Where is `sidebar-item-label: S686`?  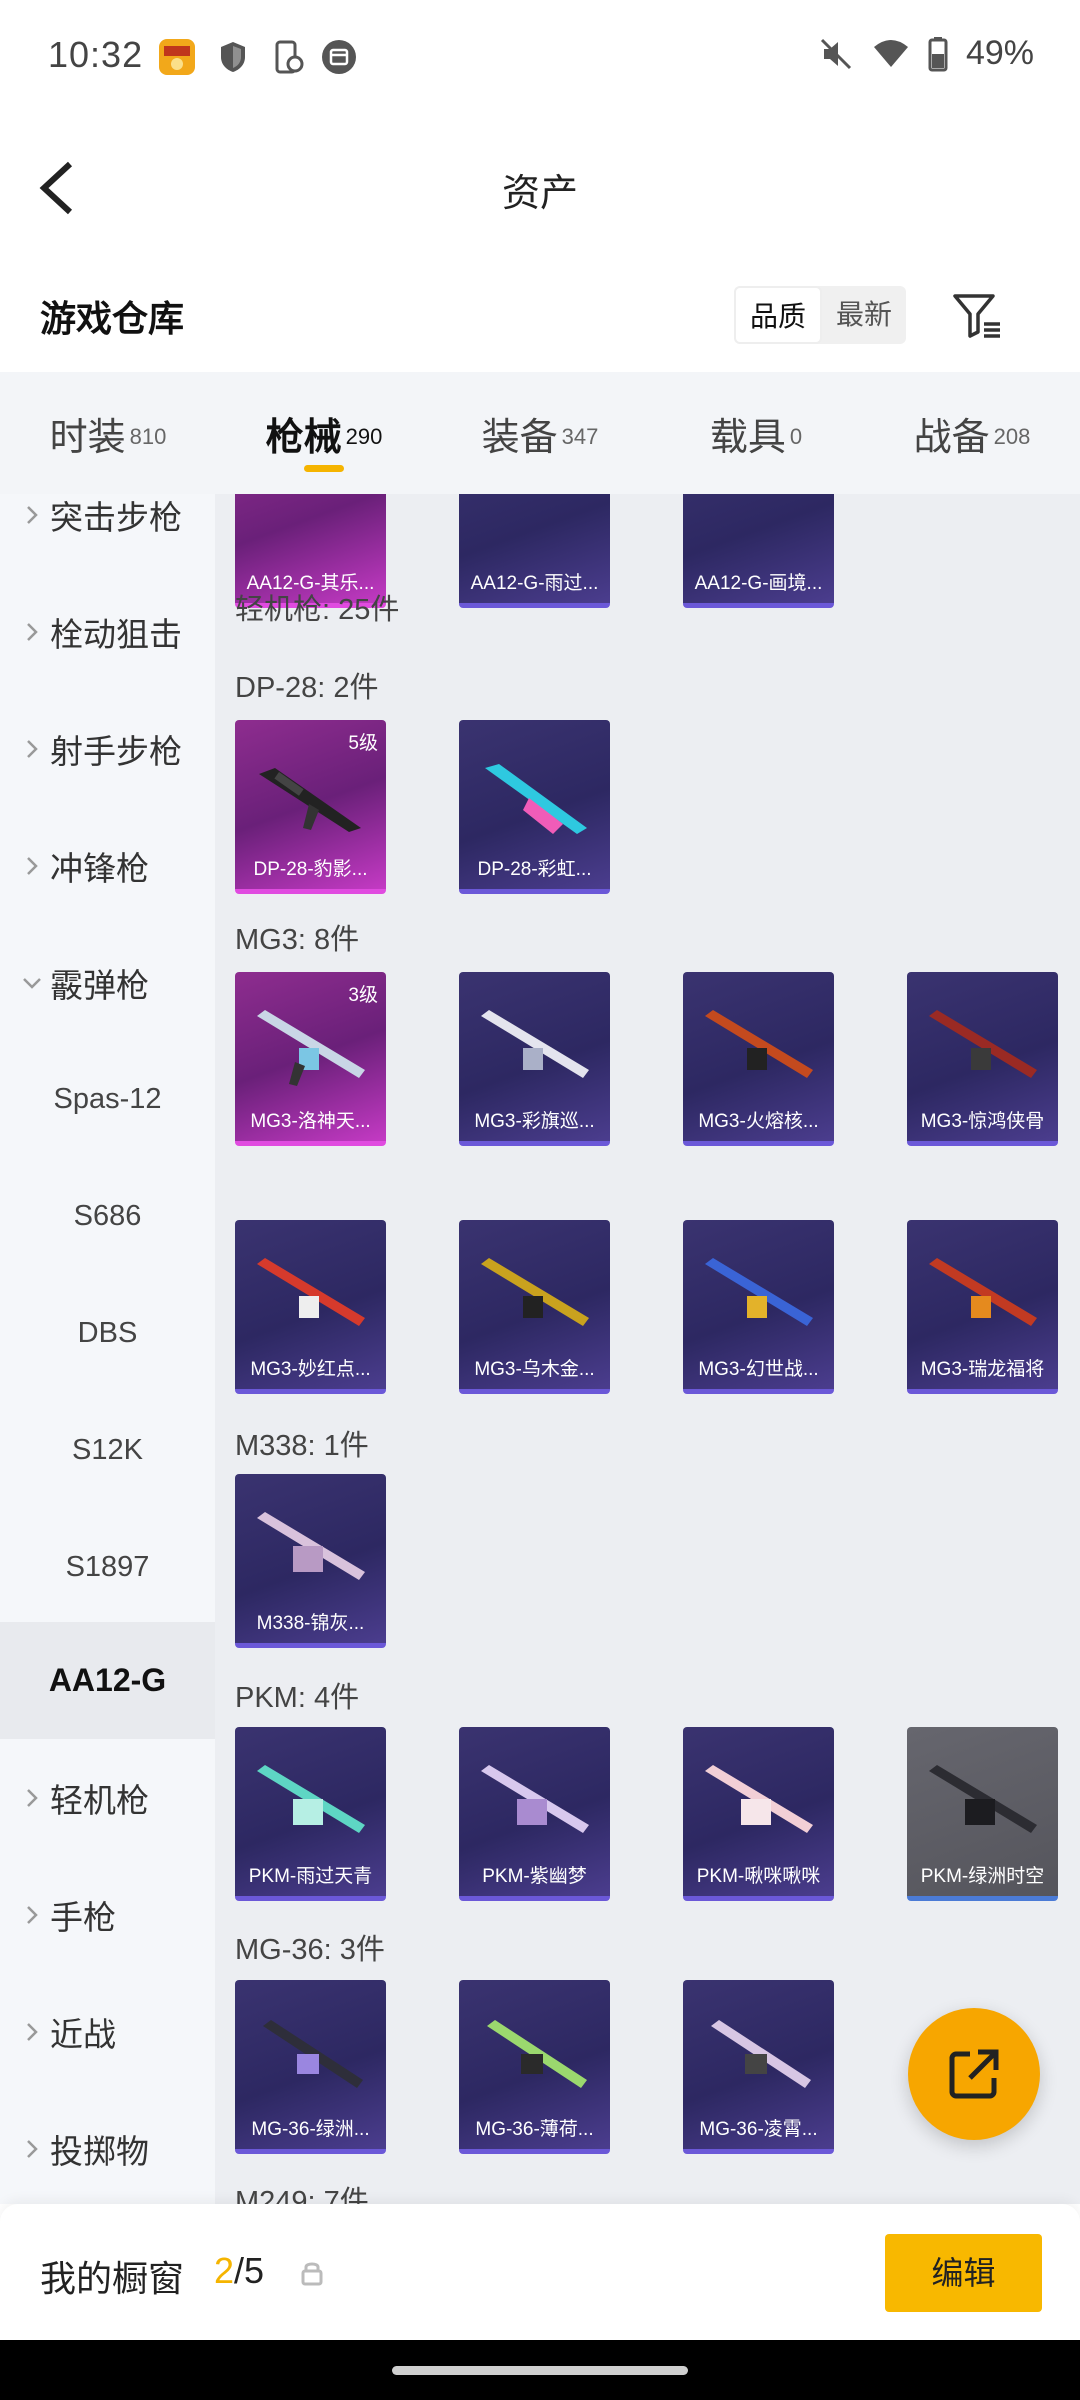
sidebar-item-label: S686 is located at coordinates (107, 1216).